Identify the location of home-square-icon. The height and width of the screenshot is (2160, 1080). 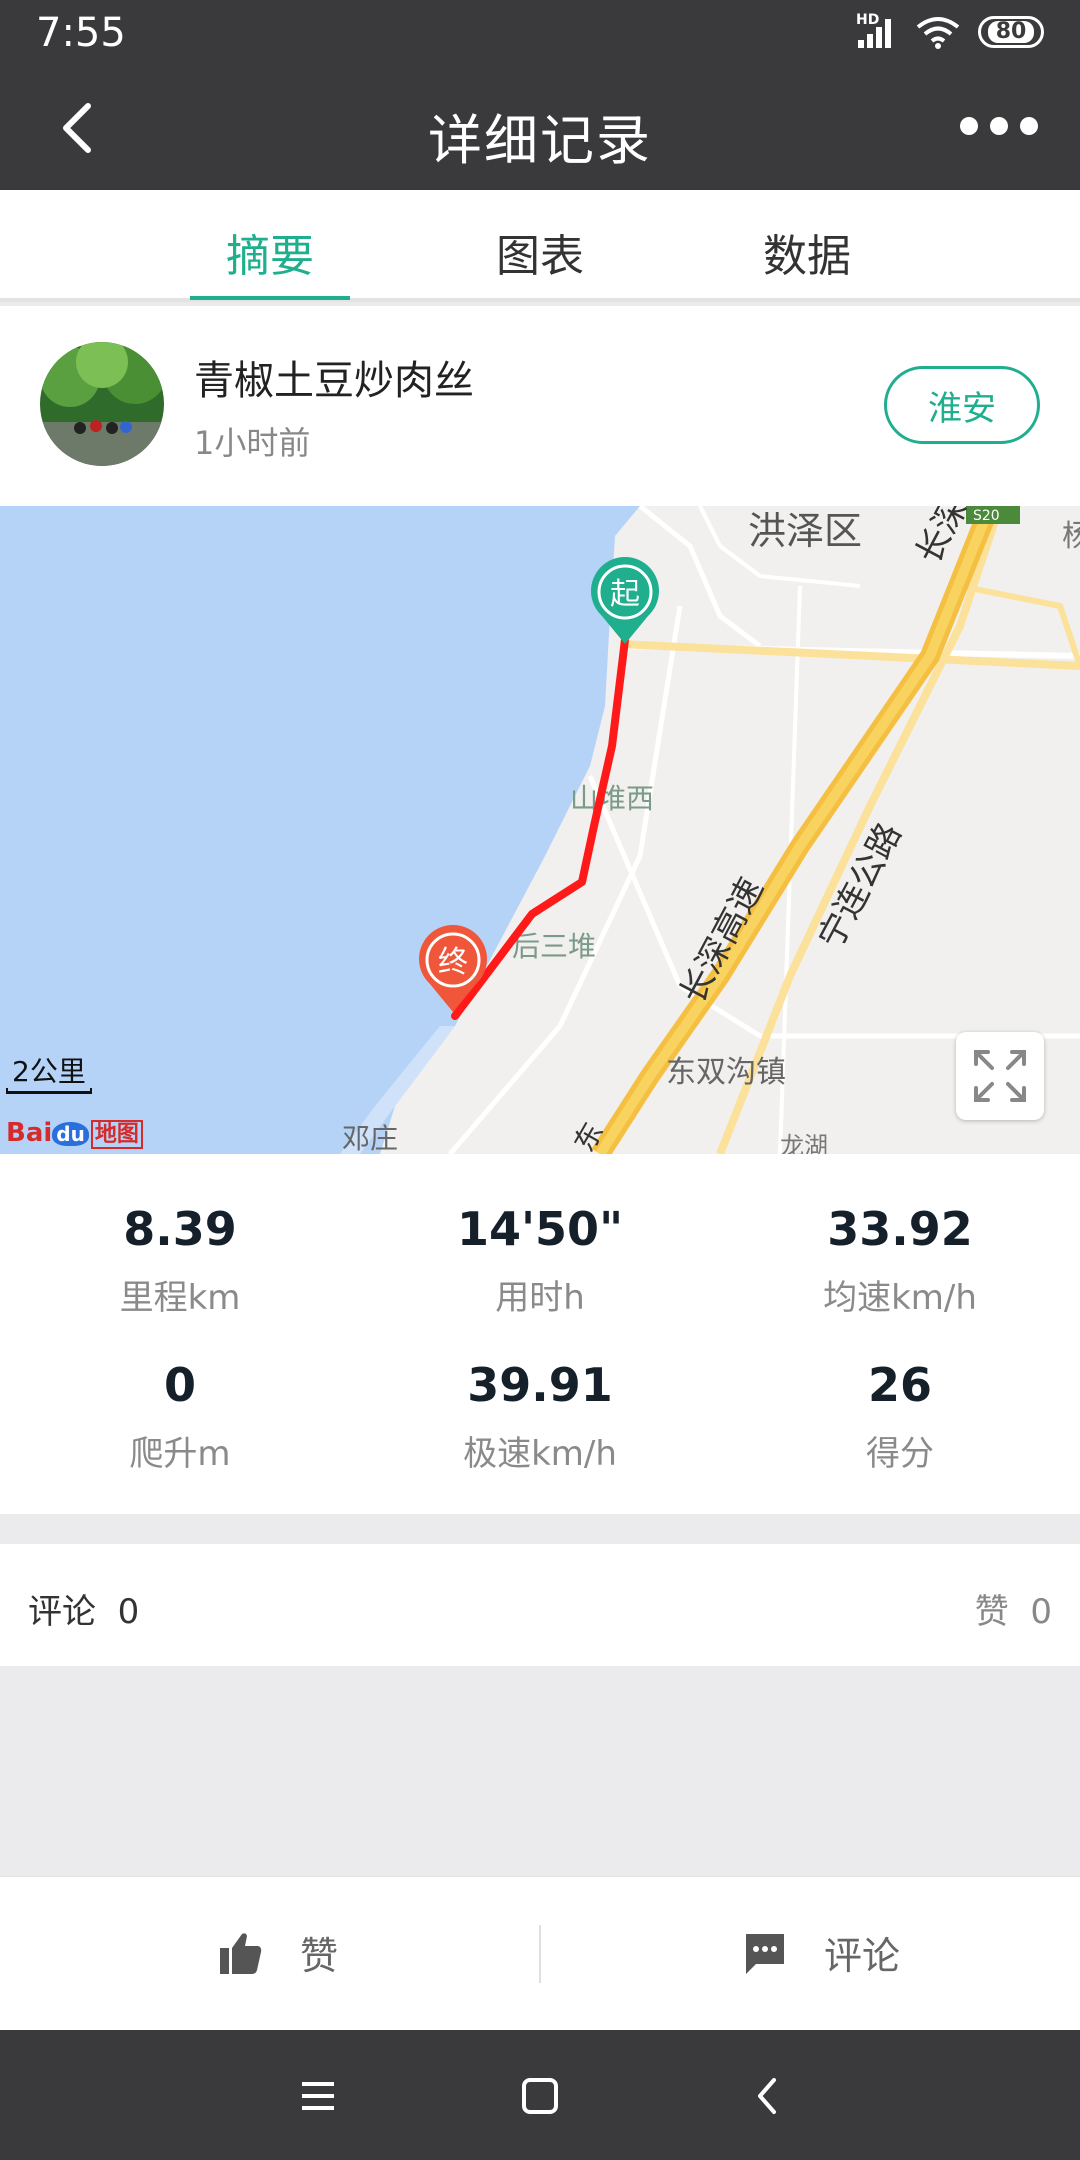
(540, 2096).